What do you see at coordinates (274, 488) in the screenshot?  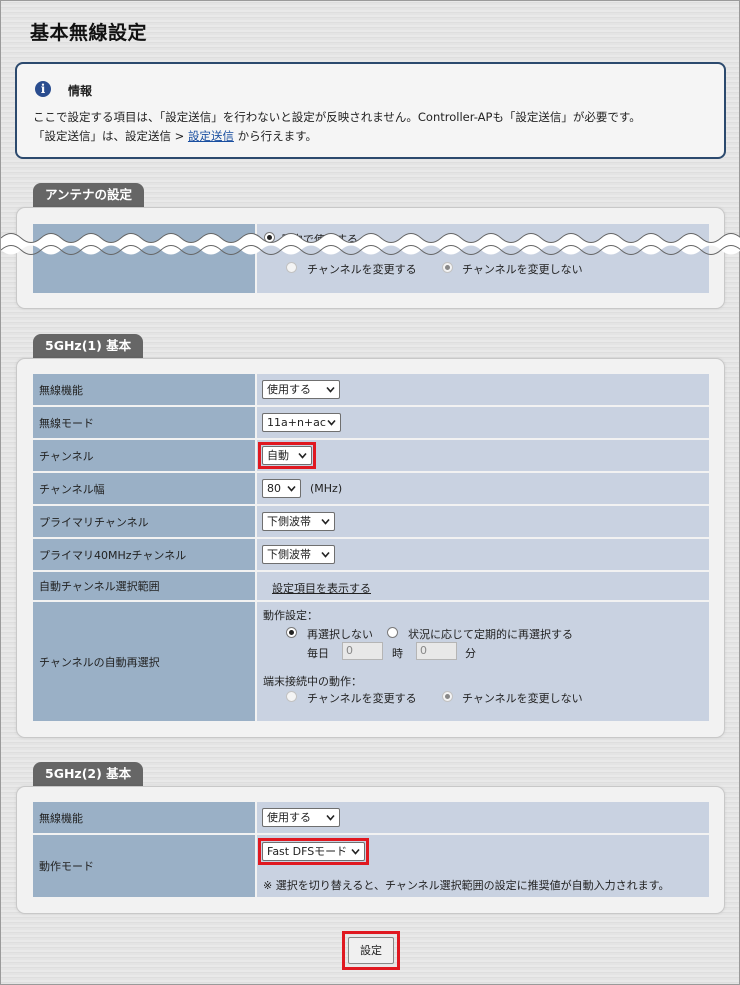 I see `band1-channel-width-value: 80` at bounding box center [274, 488].